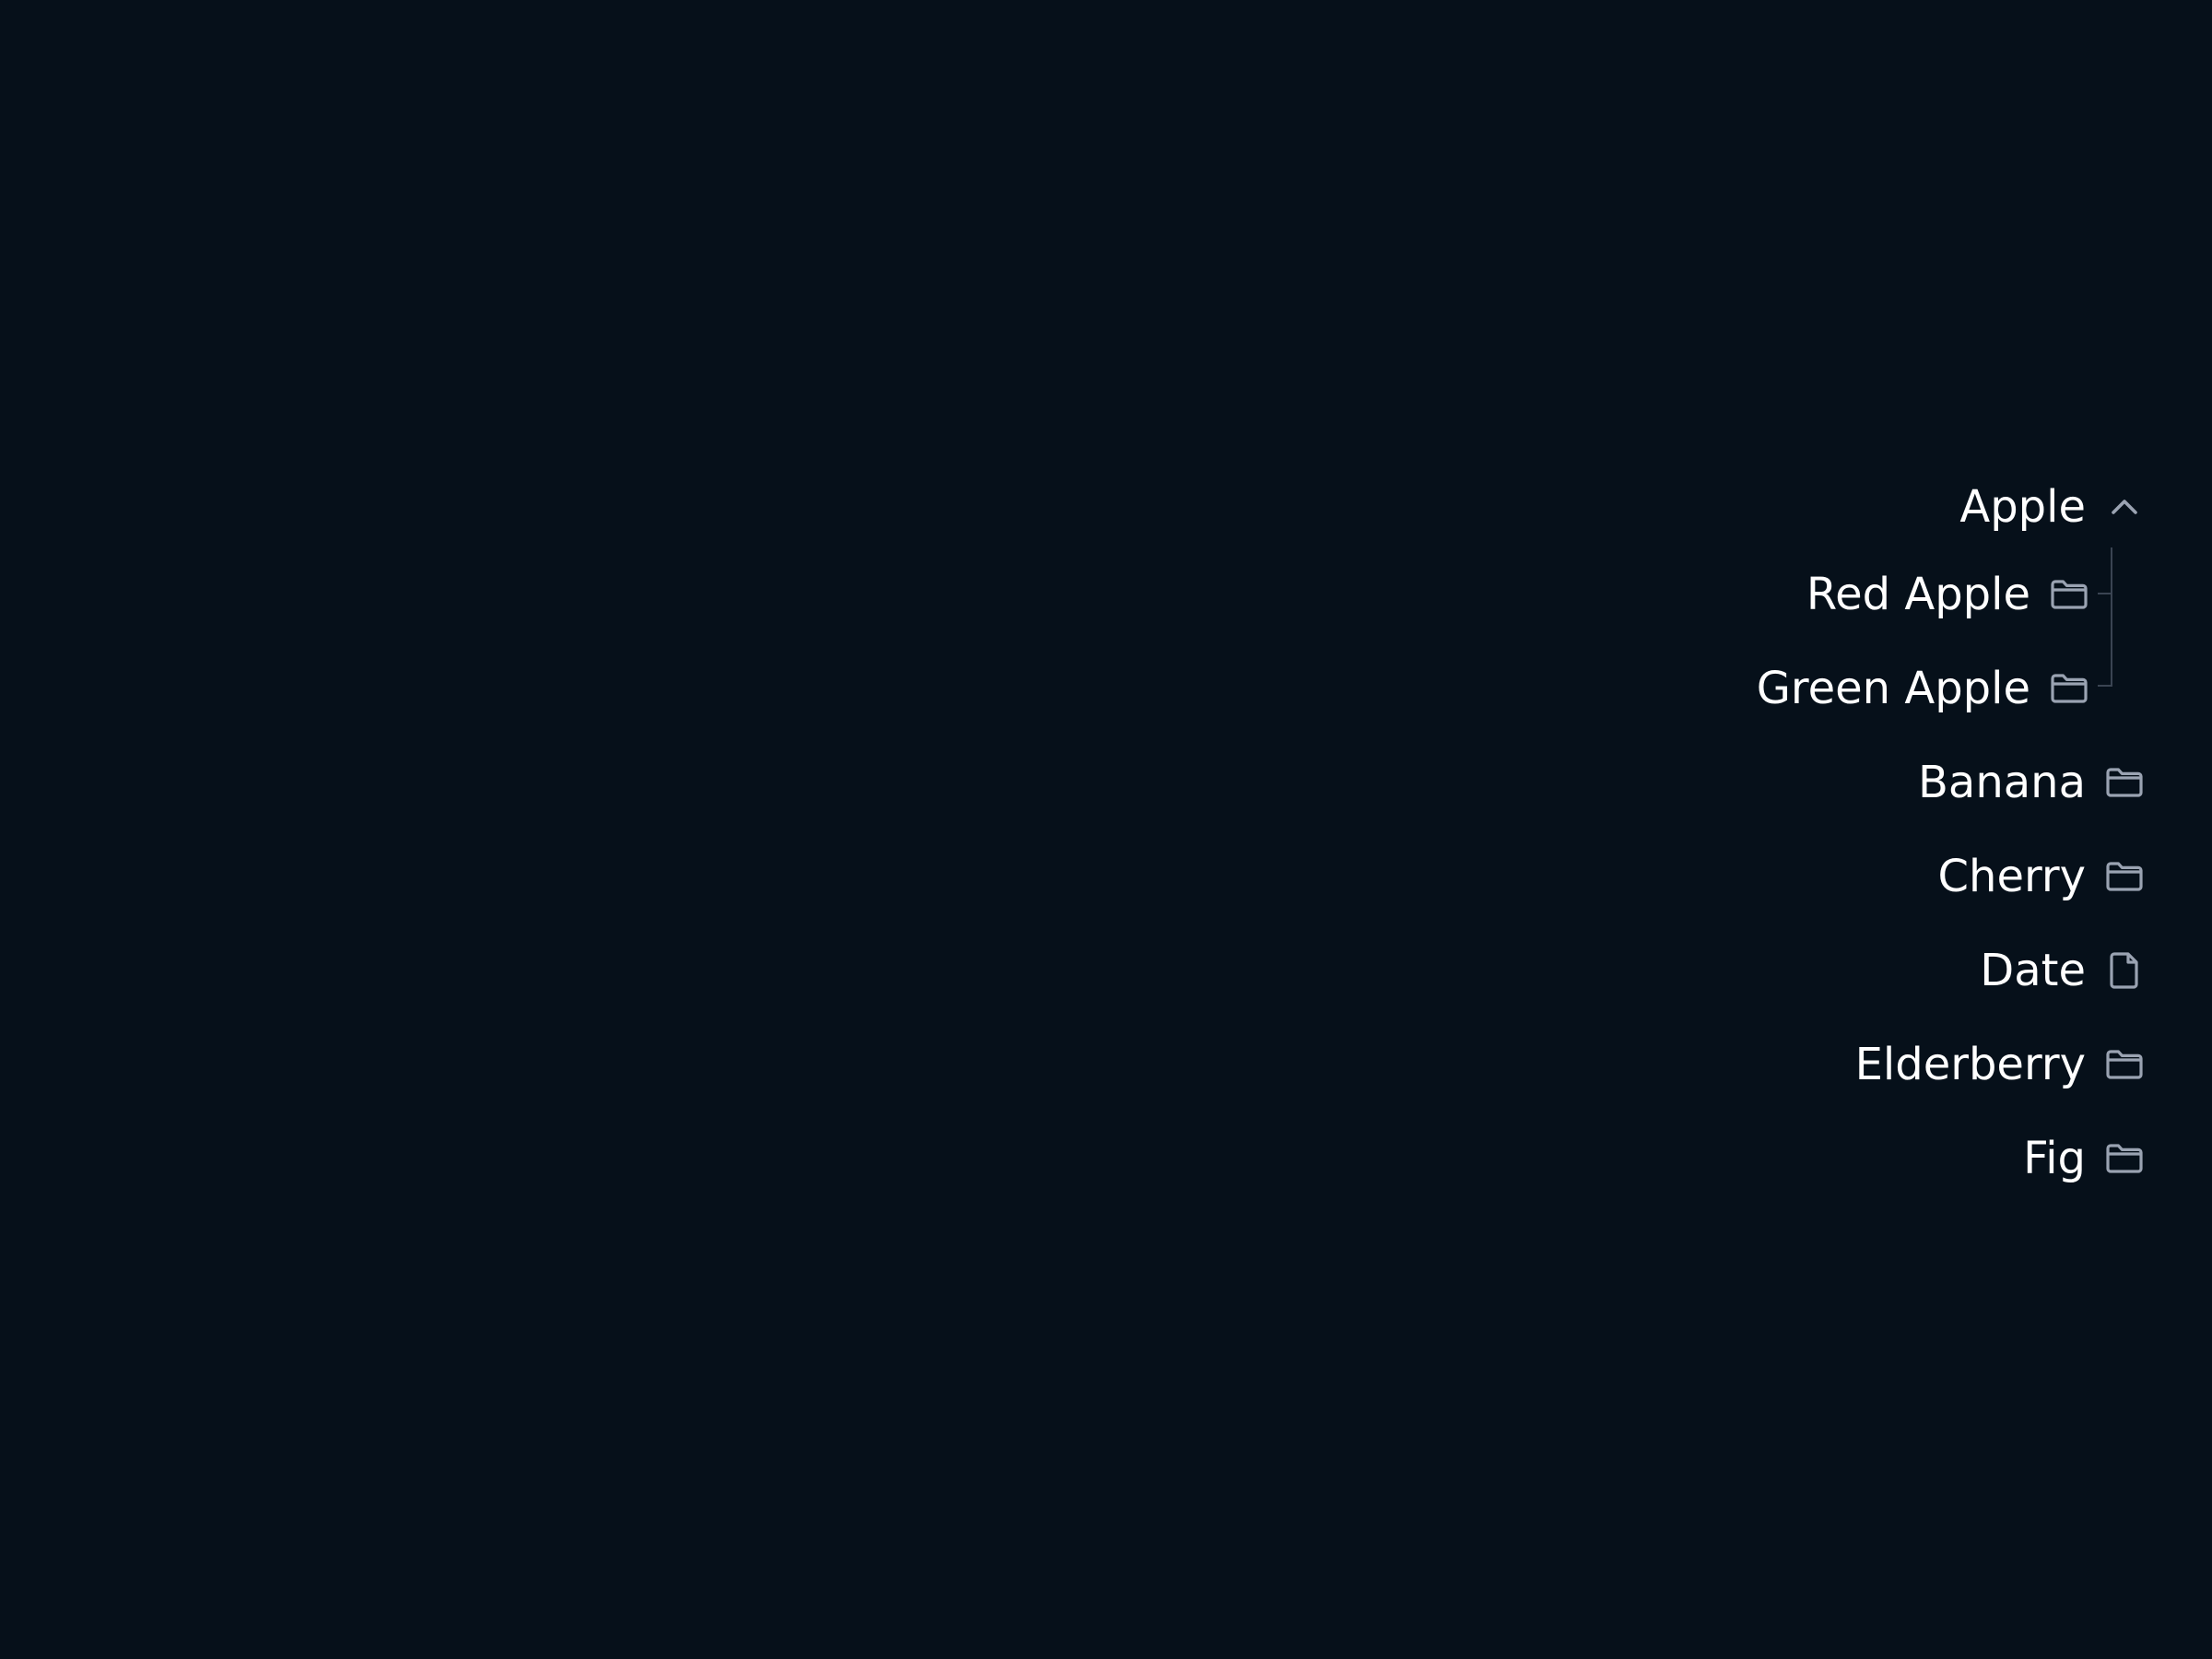 The height and width of the screenshot is (1659, 2212). What do you see at coordinates (2124, 507) in the screenshot?
I see `chevron-up-icon` at bounding box center [2124, 507].